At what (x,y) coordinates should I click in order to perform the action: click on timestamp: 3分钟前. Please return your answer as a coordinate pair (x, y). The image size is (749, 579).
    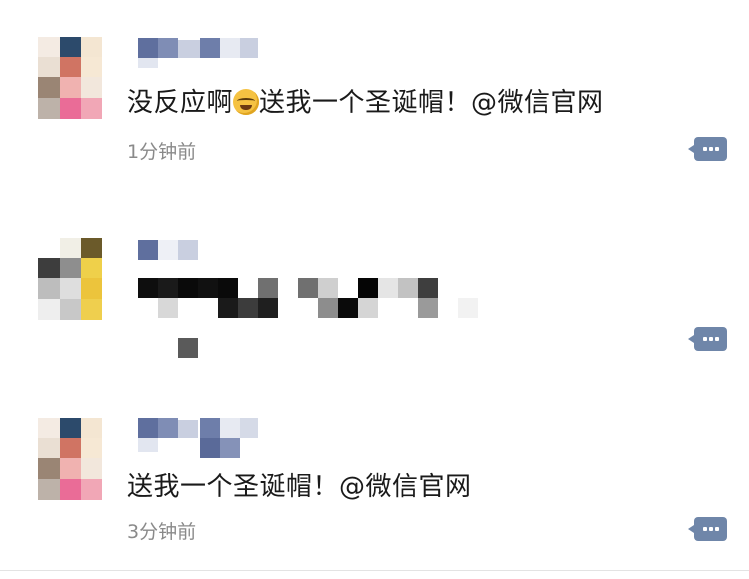
    Looking at the image, I should click on (162, 532).